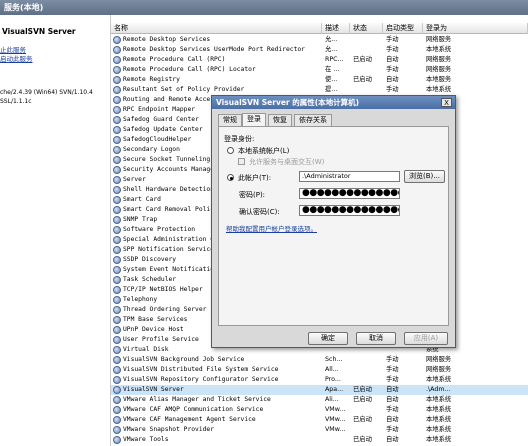 This screenshot has width=528, height=446. Describe the element at coordinates (241, 161) in the screenshot. I see `allow-desktop-checkbox` at that location.